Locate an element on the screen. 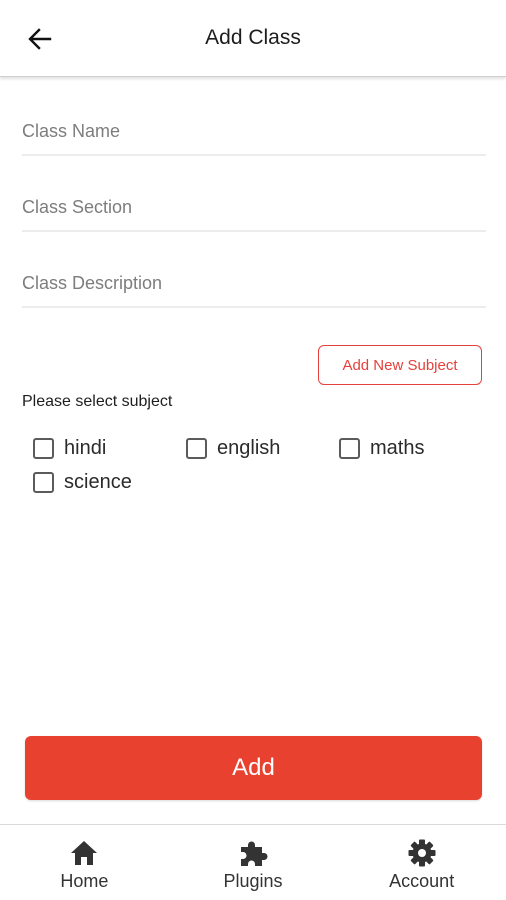  subject-checkbox-english: english is located at coordinates (233, 448).